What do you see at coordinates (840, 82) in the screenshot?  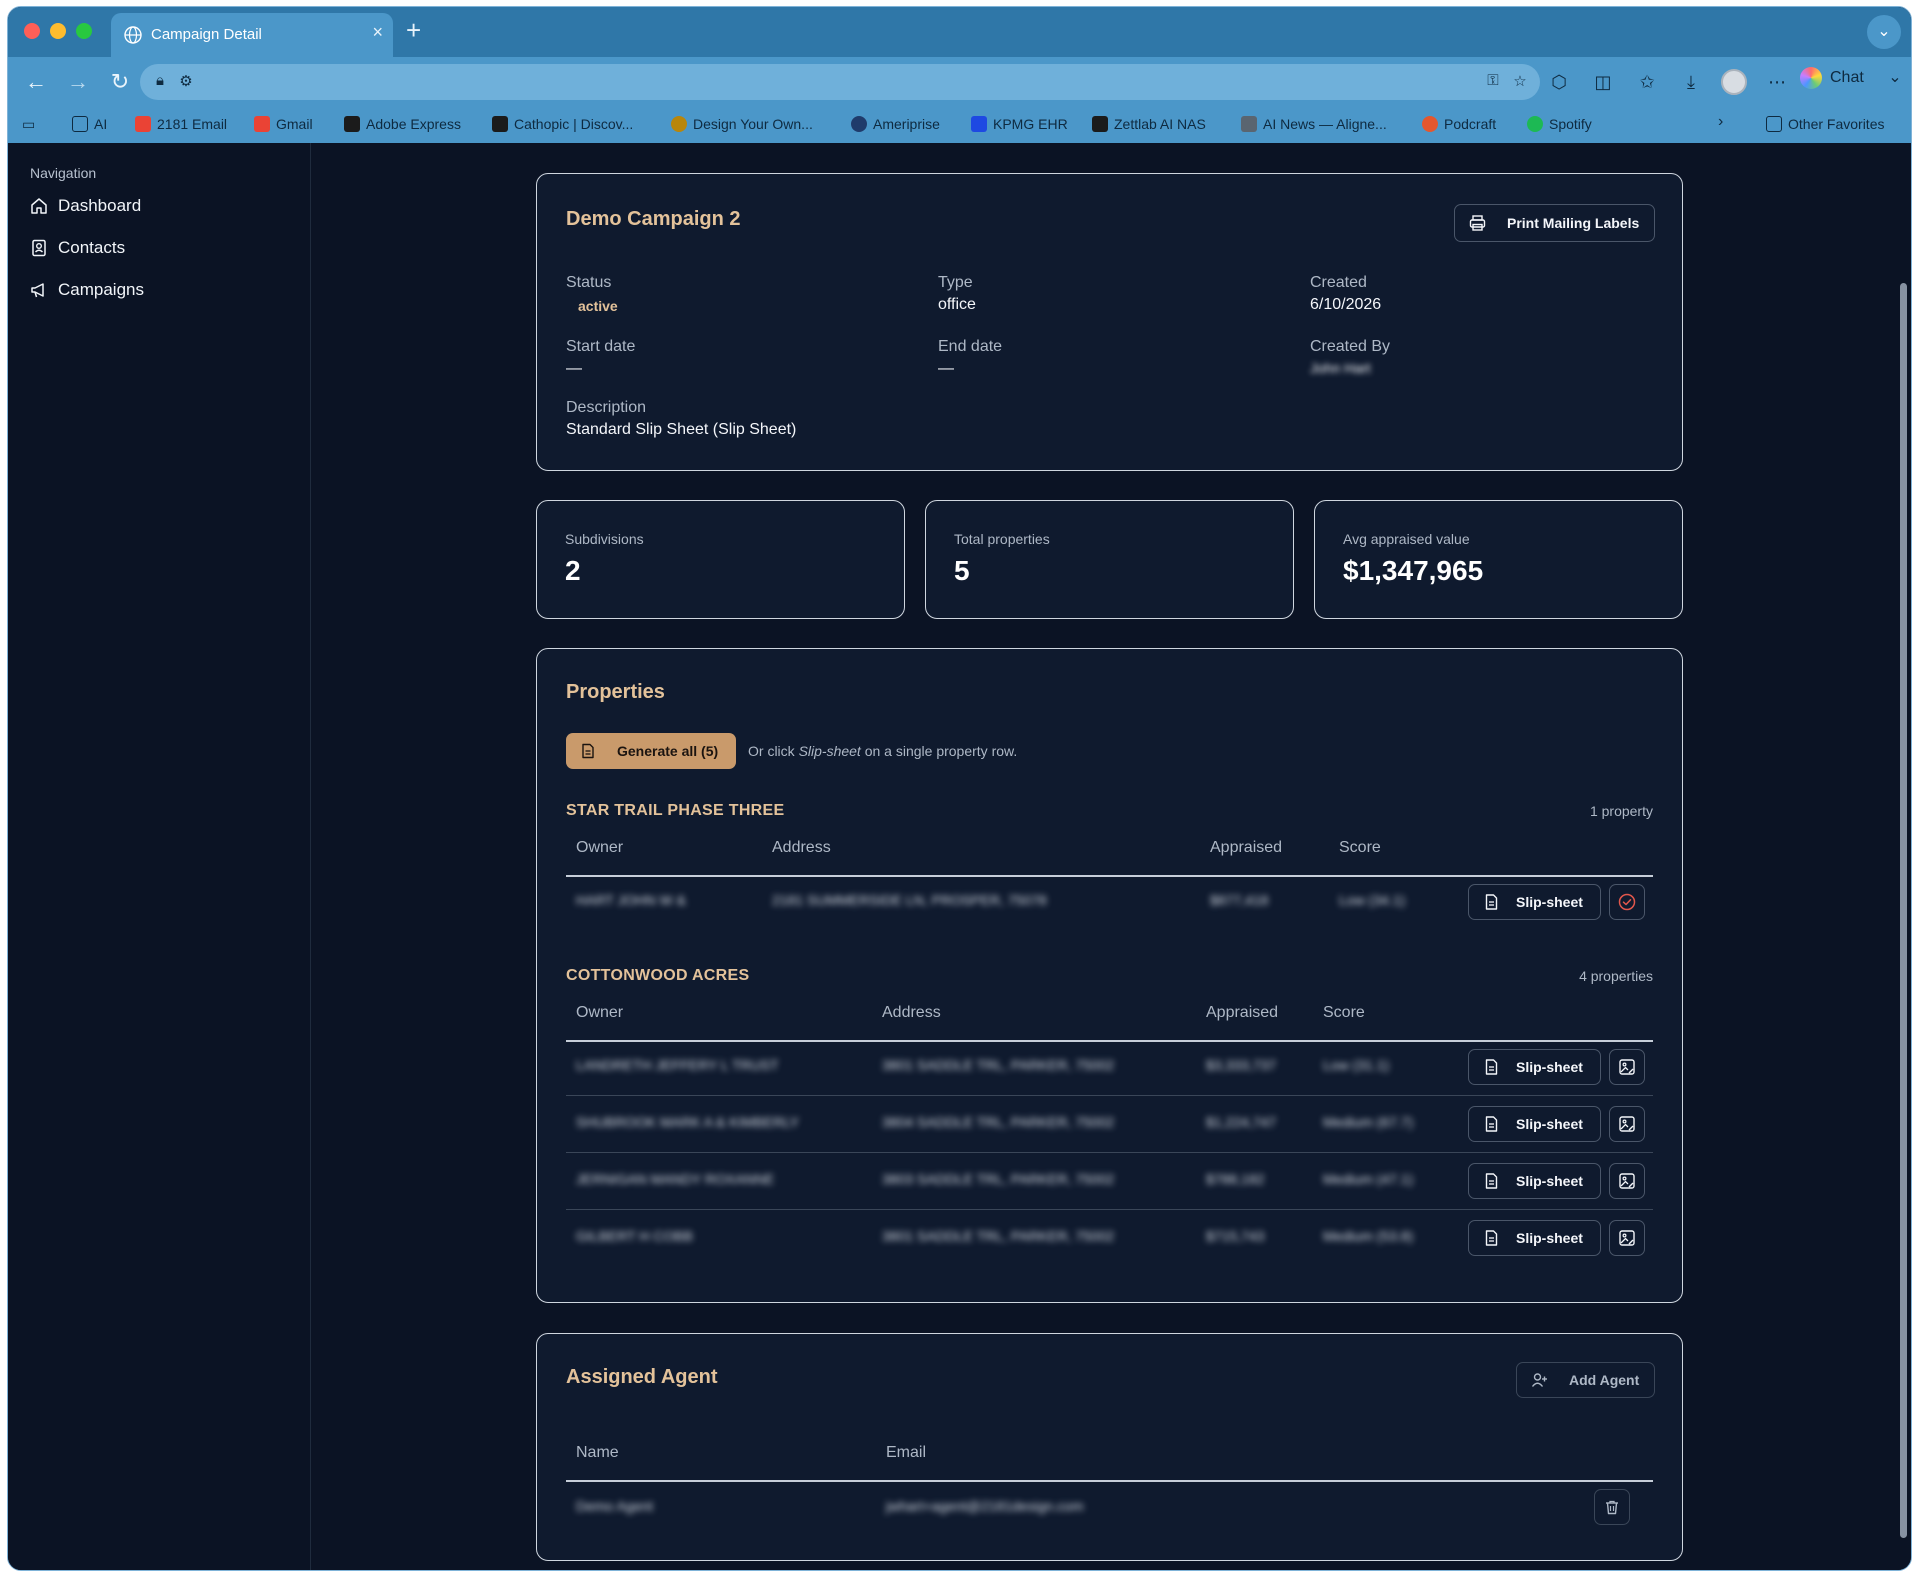 I see `address-bar: 🔒︎ ⚙︎ ⚿ ☆` at bounding box center [840, 82].